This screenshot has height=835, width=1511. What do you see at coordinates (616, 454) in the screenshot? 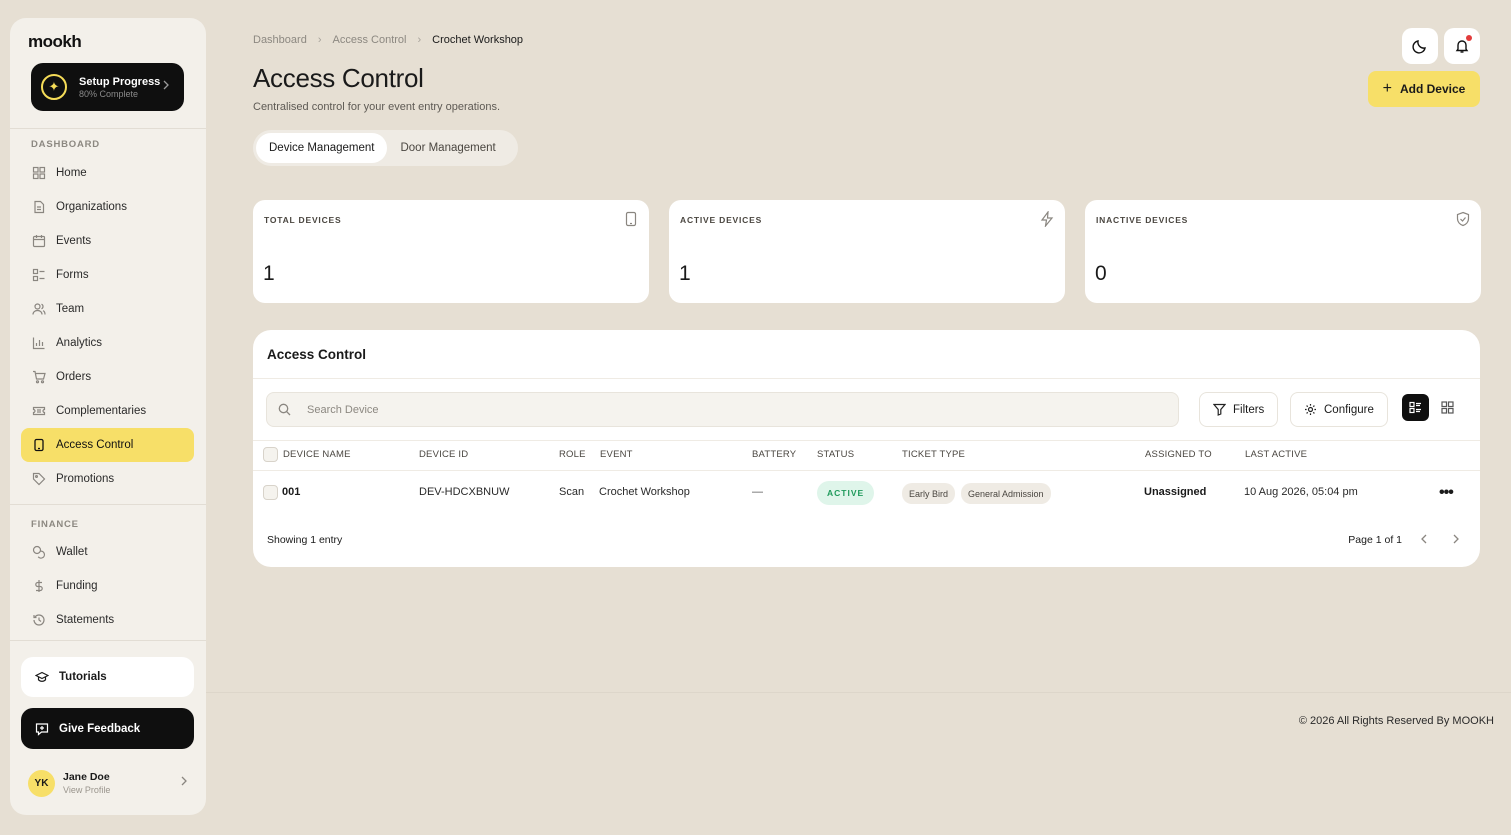
I see `column-header-event: EVENT` at bounding box center [616, 454].